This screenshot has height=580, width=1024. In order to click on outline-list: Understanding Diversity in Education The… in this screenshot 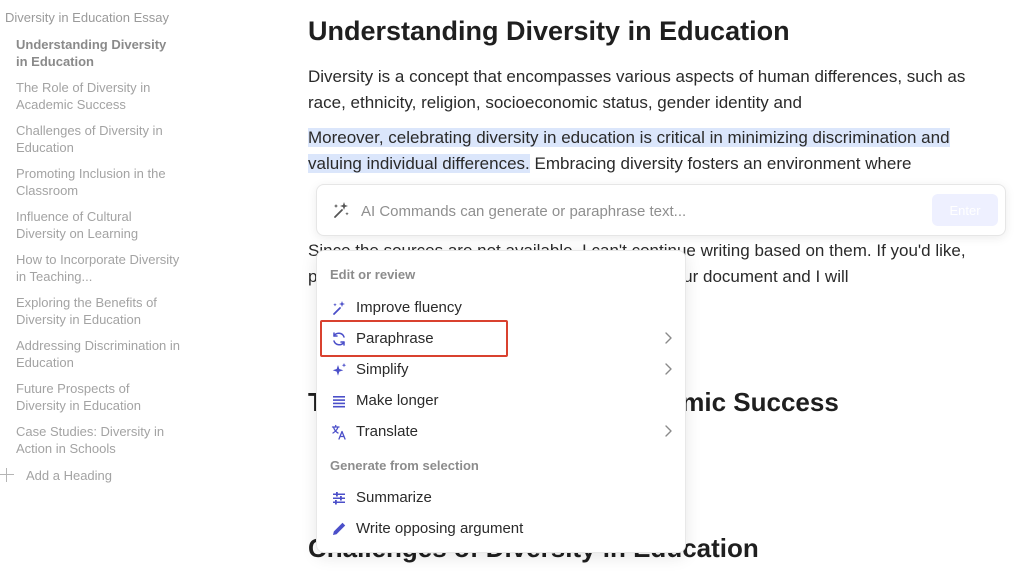, I will do `click(98, 251)`.